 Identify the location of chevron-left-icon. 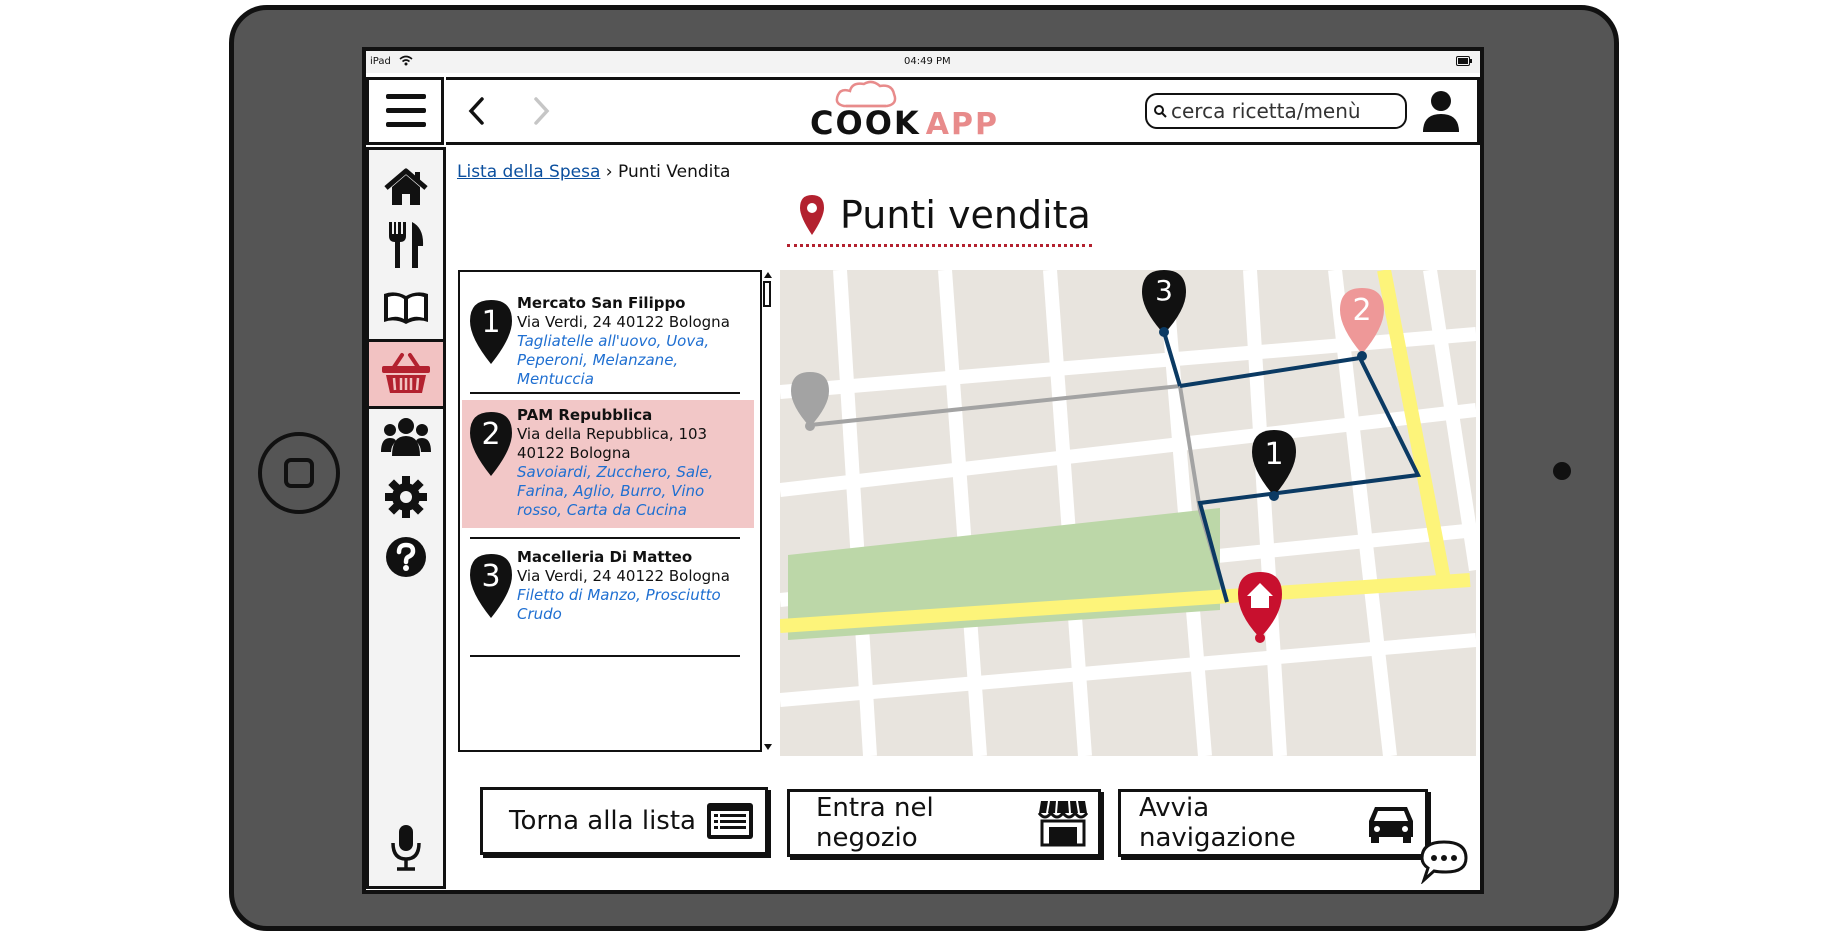
(477, 111).